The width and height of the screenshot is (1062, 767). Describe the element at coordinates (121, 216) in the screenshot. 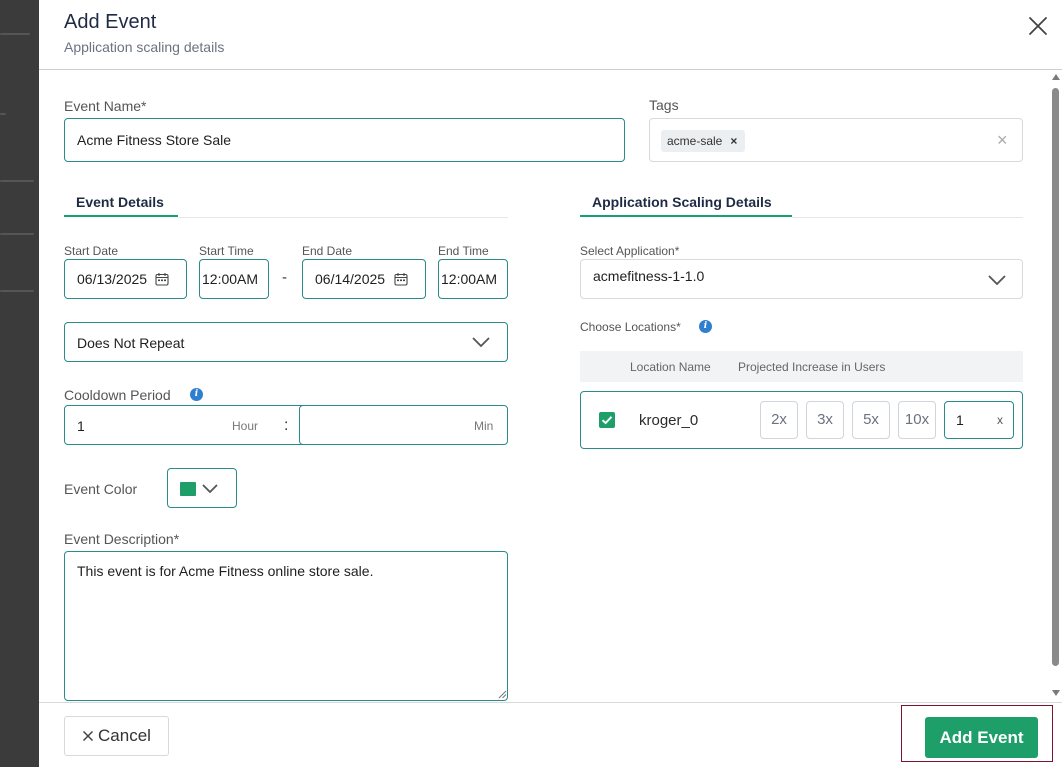

I see `tab-event-details-underline` at that location.